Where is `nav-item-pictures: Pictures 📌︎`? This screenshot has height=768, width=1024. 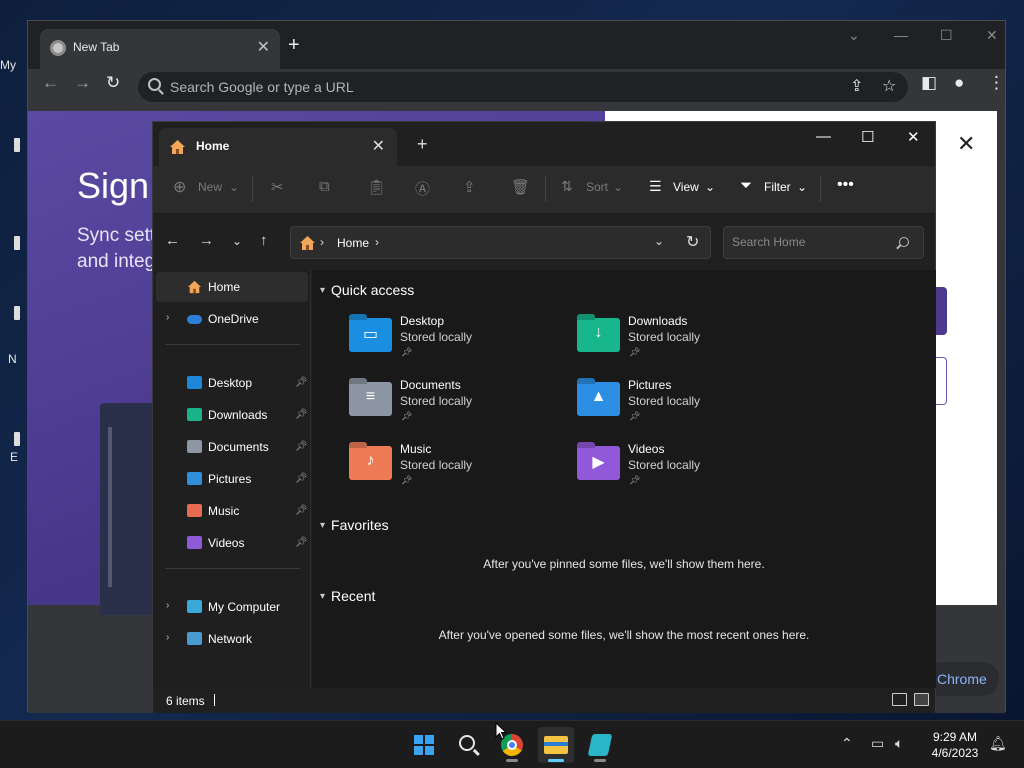 nav-item-pictures: Pictures 📌︎ is located at coordinates (232, 479).